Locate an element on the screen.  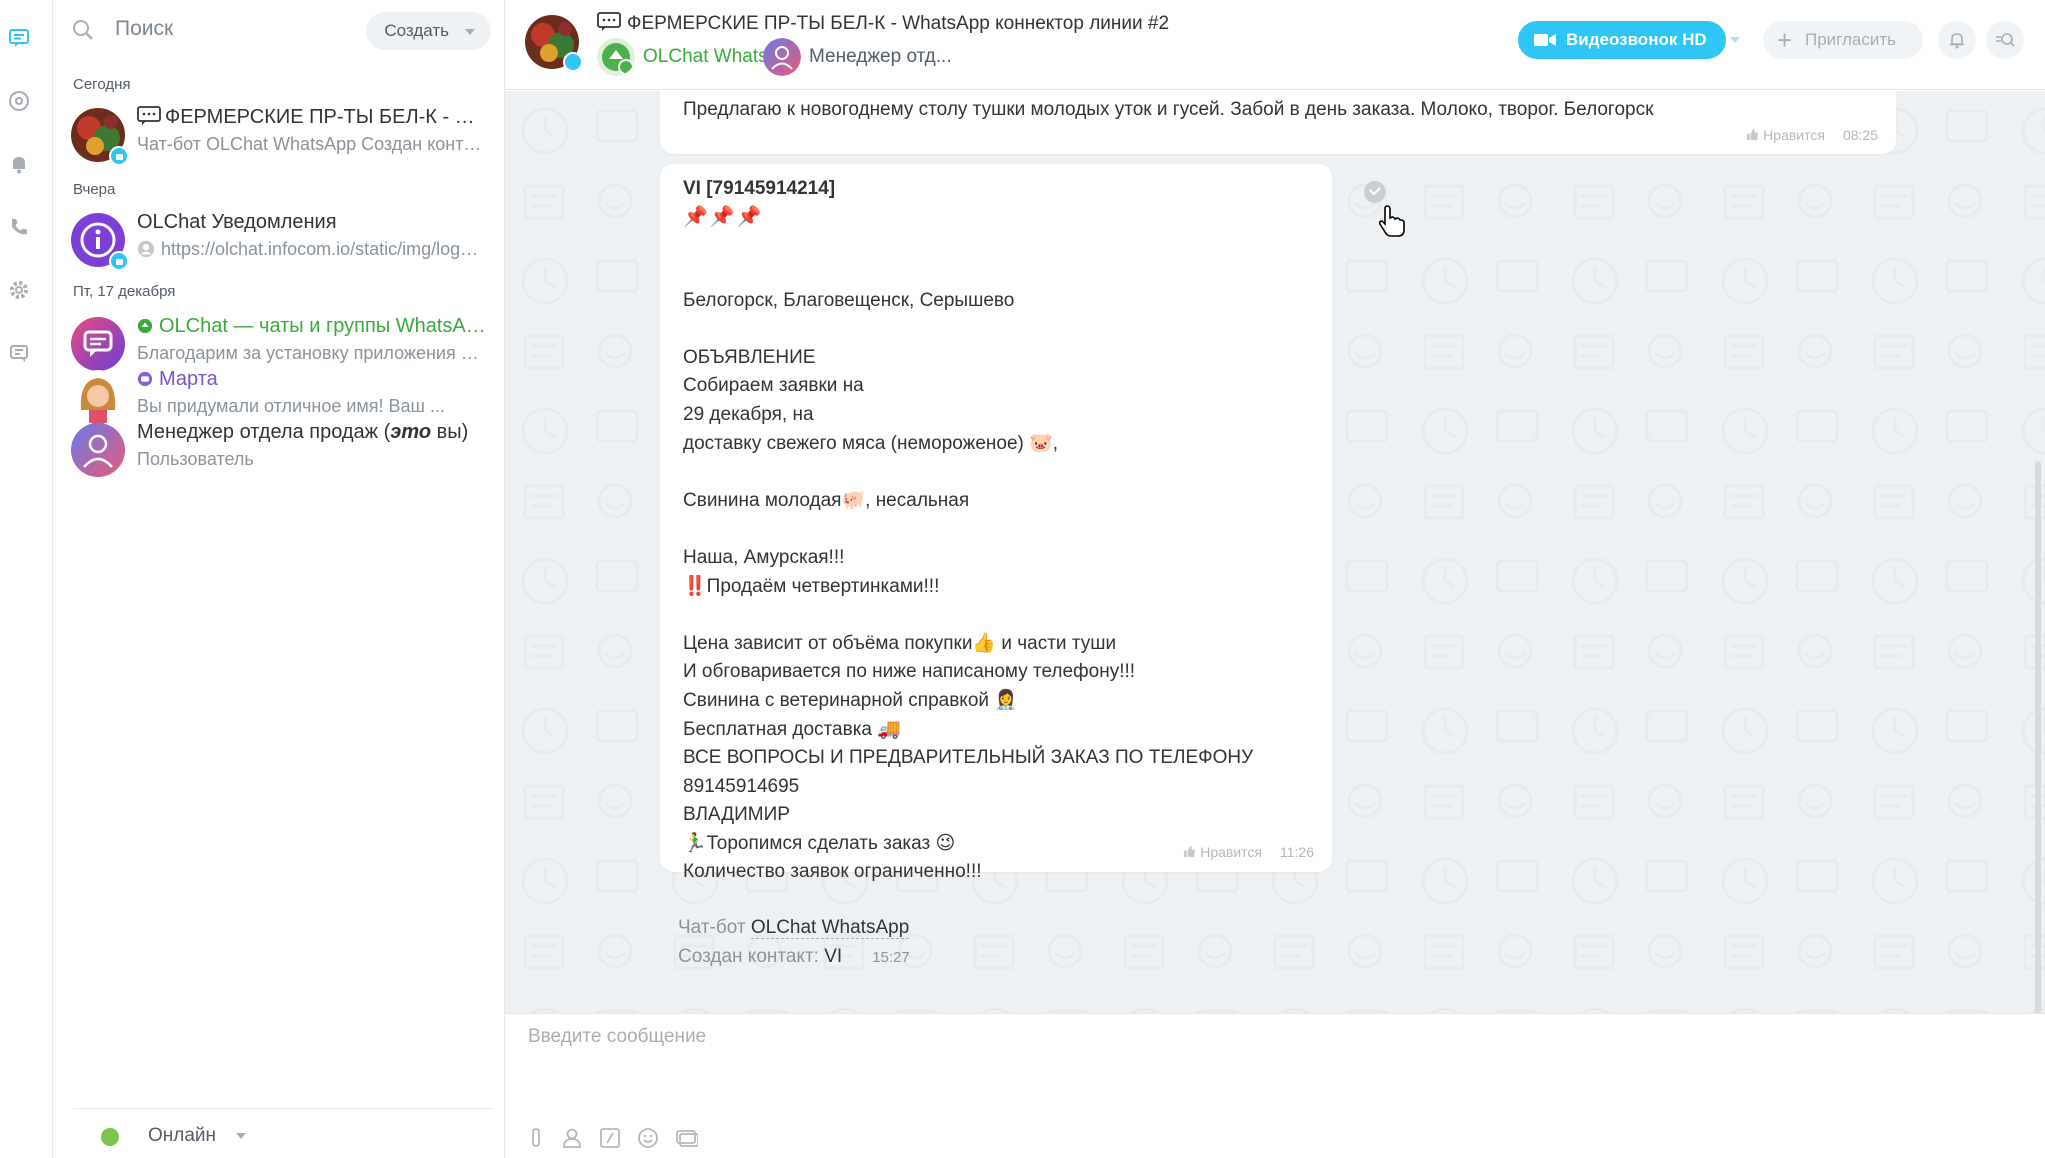
settings-icon is located at coordinates (19, 290).